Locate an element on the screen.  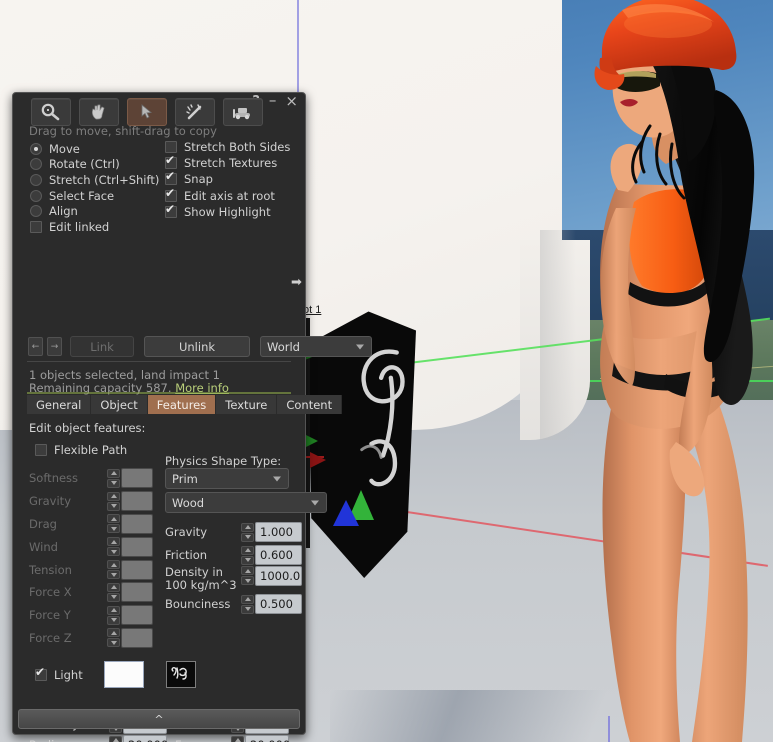
spinner-force-y is located at coordinates (113, 615).